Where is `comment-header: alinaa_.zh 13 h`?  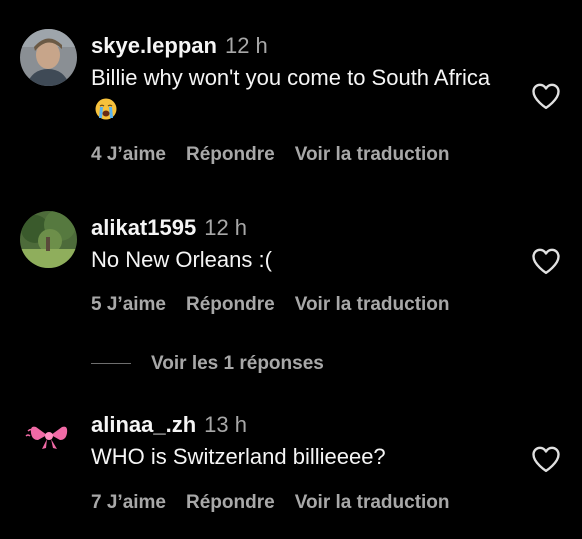 comment-header: alinaa_.zh 13 h is located at coordinates (169, 425).